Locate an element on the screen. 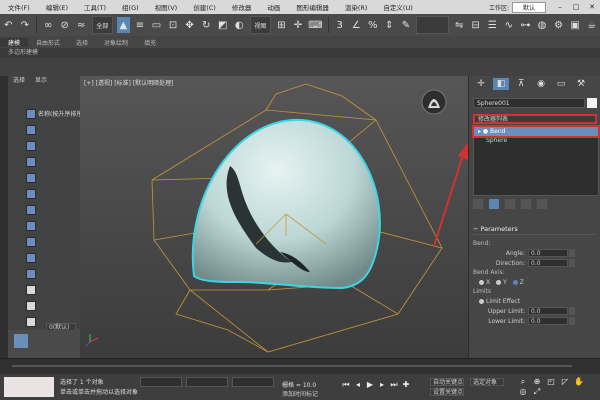 Image resolution: width=600 pixels, height=400 pixels. set-key-button: 设置关键点 is located at coordinates (447, 392).